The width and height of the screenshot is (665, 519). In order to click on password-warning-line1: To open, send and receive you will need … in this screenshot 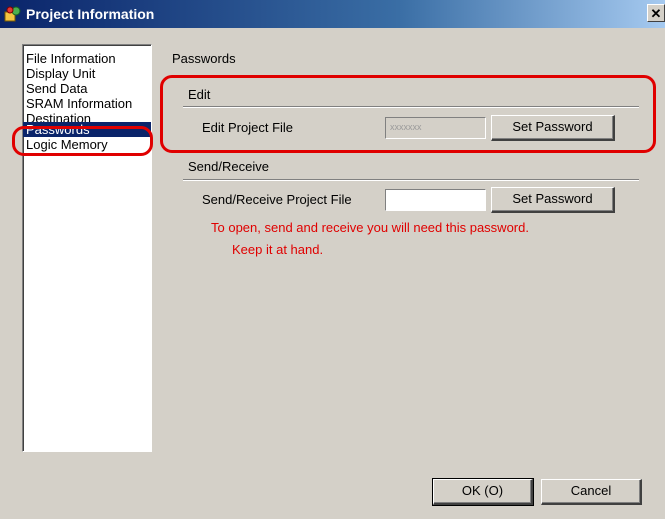, I will do `click(370, 227)`.